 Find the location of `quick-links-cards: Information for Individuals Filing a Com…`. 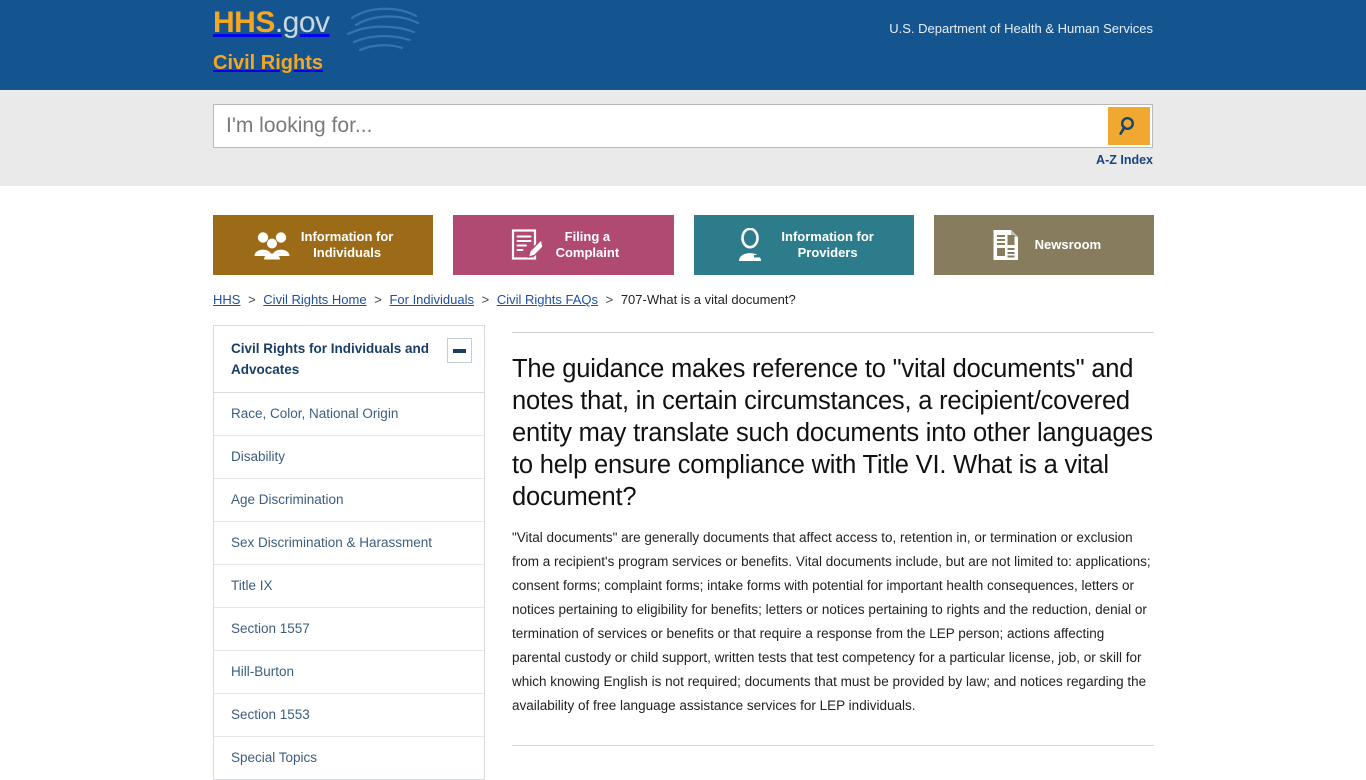

quick-links-cards: Information for Individuals Filing a Com… is located at coordinates (683, 245).